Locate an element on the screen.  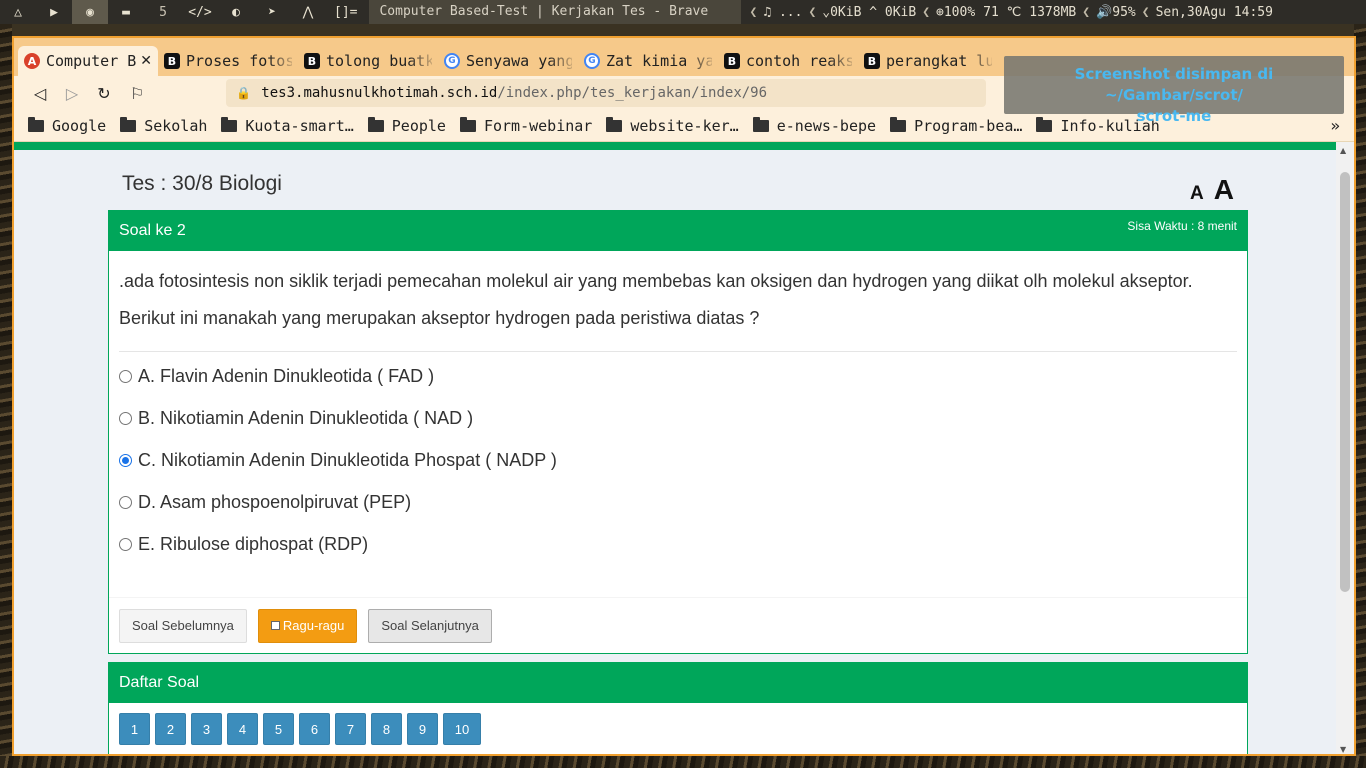
option-e-radio is located at coordinates (125, 544).